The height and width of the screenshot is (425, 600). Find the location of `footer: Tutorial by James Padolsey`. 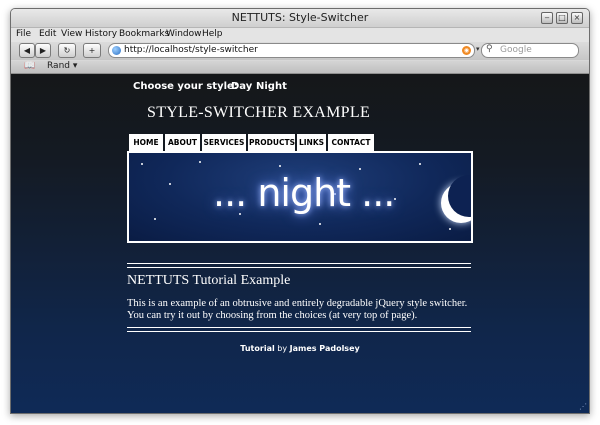

footer: Tutorial by James Padolsey is located at coordinates (300, 348).